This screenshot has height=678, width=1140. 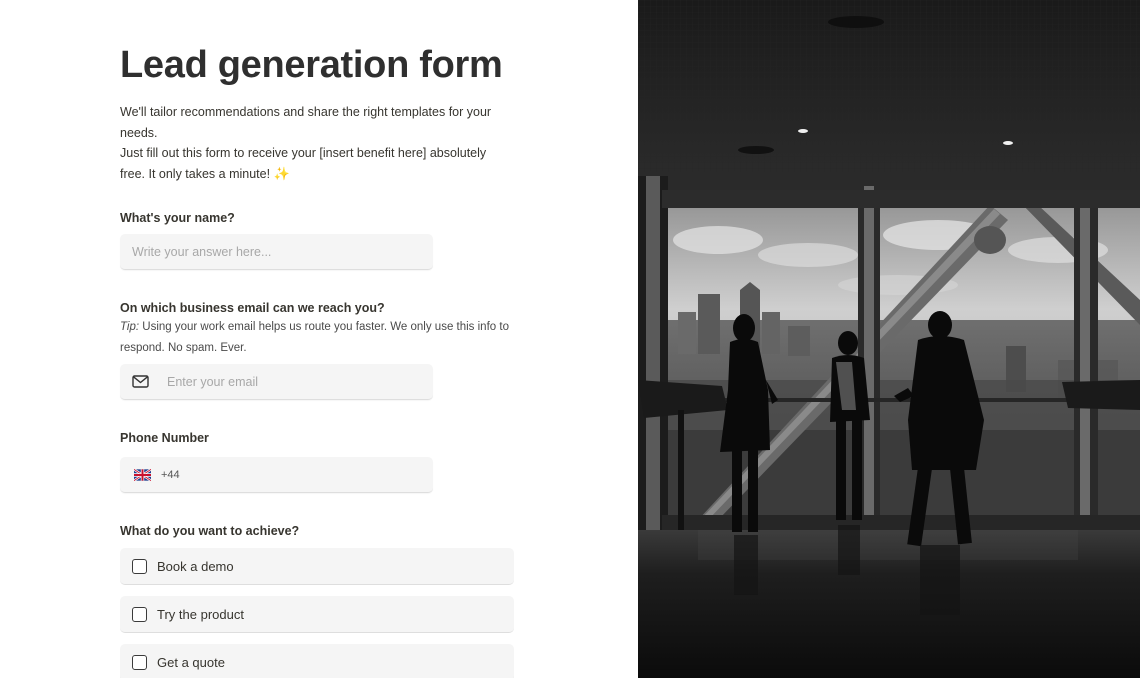 What do you see at coordinates (170, 474) in the screenshot?
I see `phone-country-code: +44` at bounding box center [170, 474].